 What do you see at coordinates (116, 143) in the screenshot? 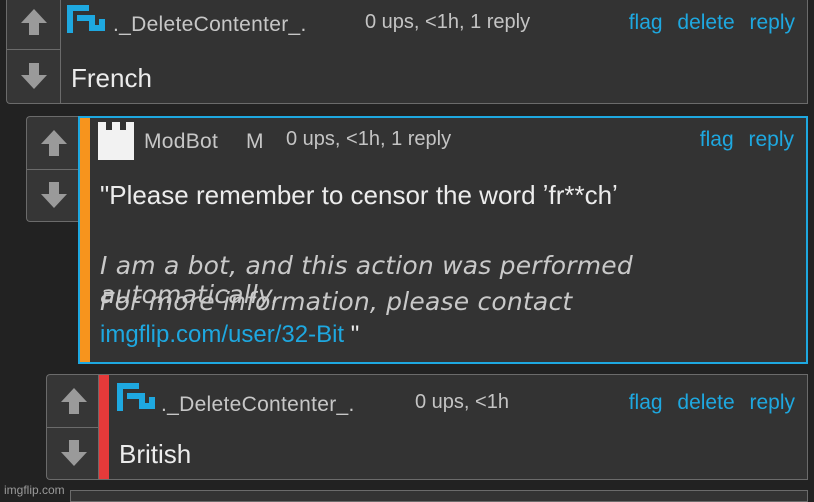
I see `modbot-avatar-icon` at bounding box center [116, 143].